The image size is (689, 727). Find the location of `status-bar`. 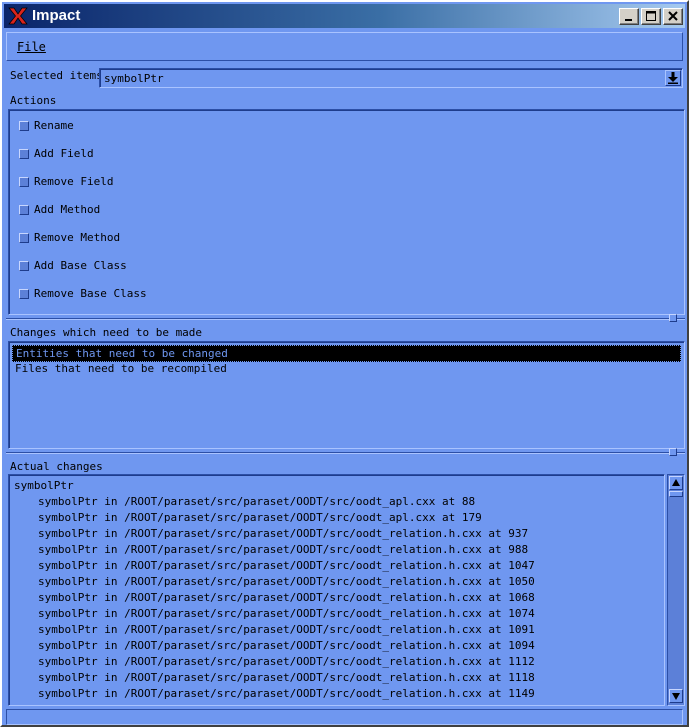

status-bar is located at coordinates (344, 717).